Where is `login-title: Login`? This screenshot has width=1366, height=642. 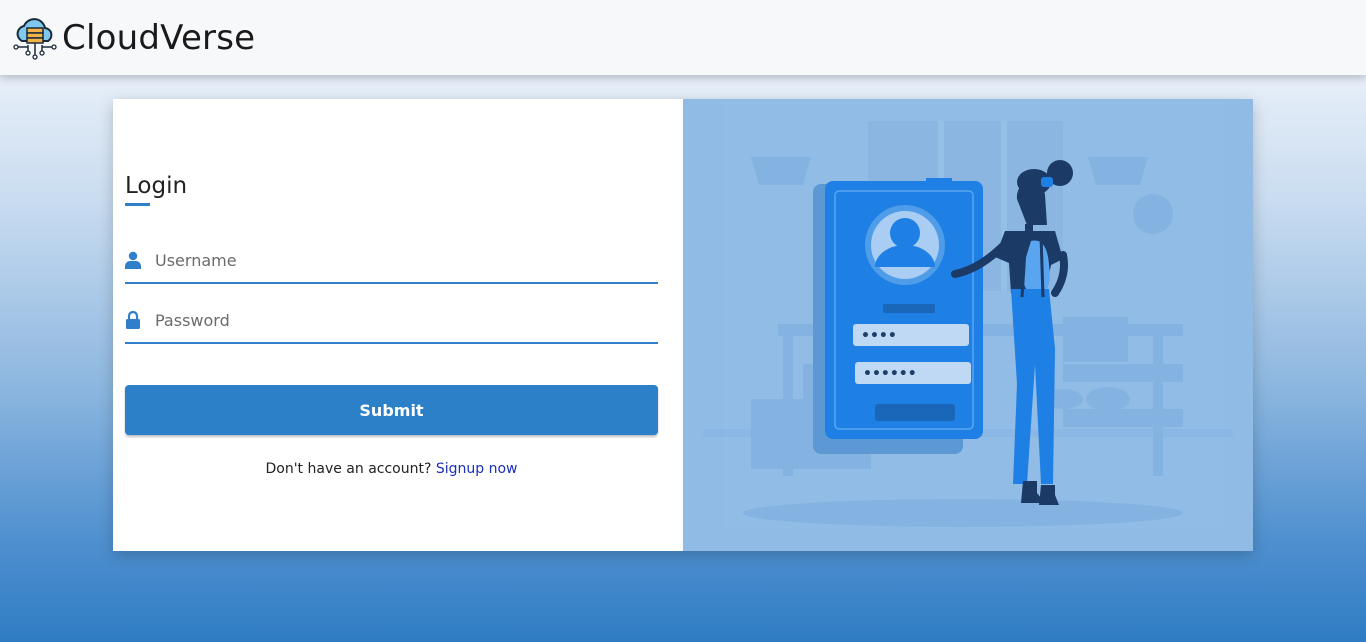
login-title: Login is located at coordinates (156, 186).